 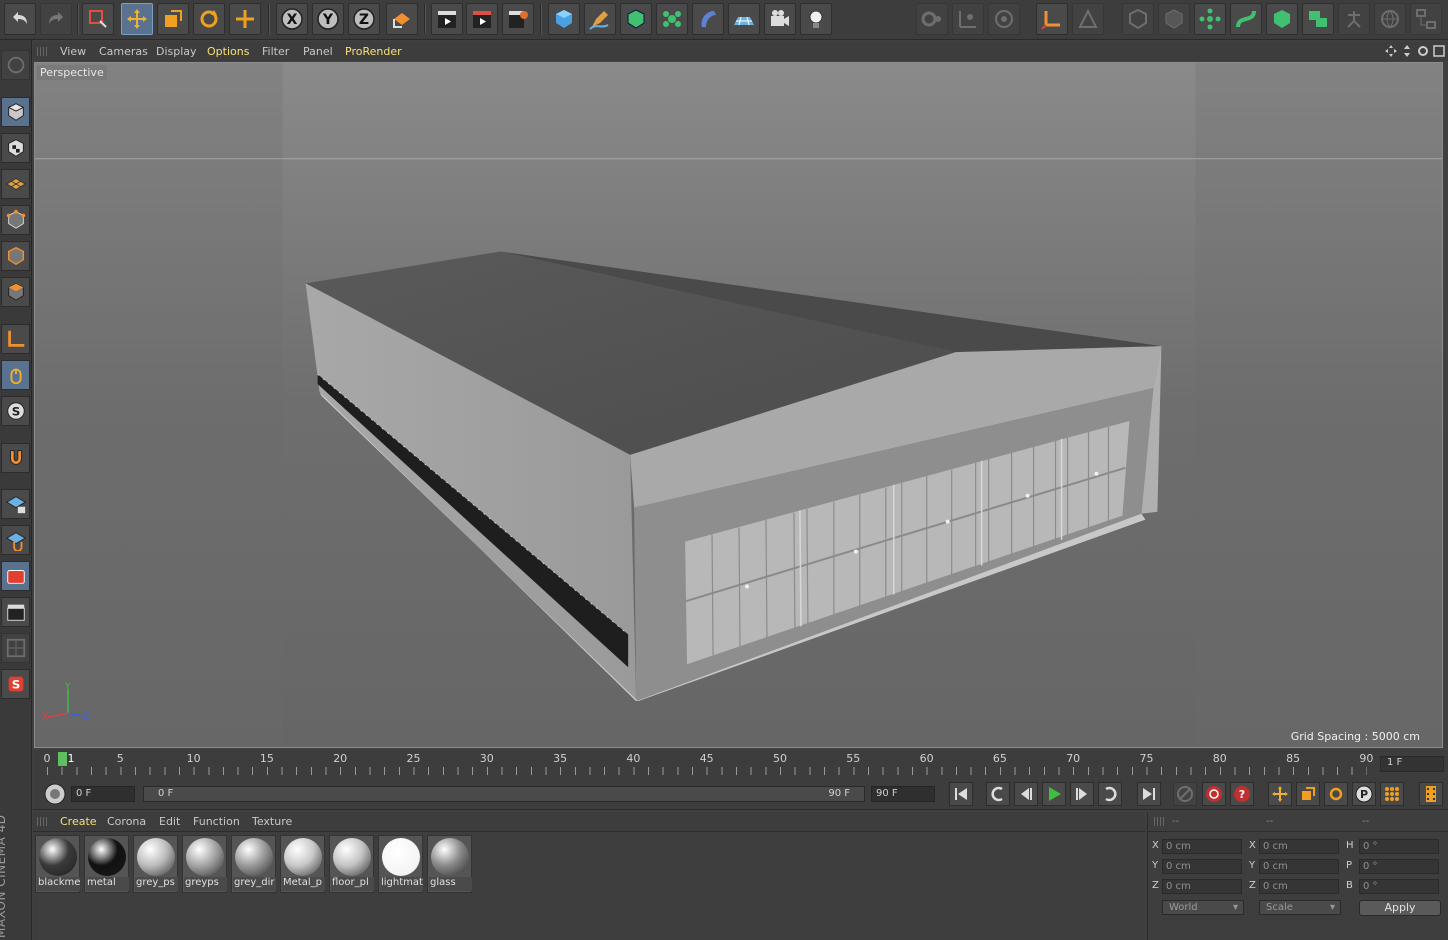 What do you see at coordinates (328, 19) in the screenshot?
I see `y-axis-lock-button: Y` at bounding box center [328, 19].